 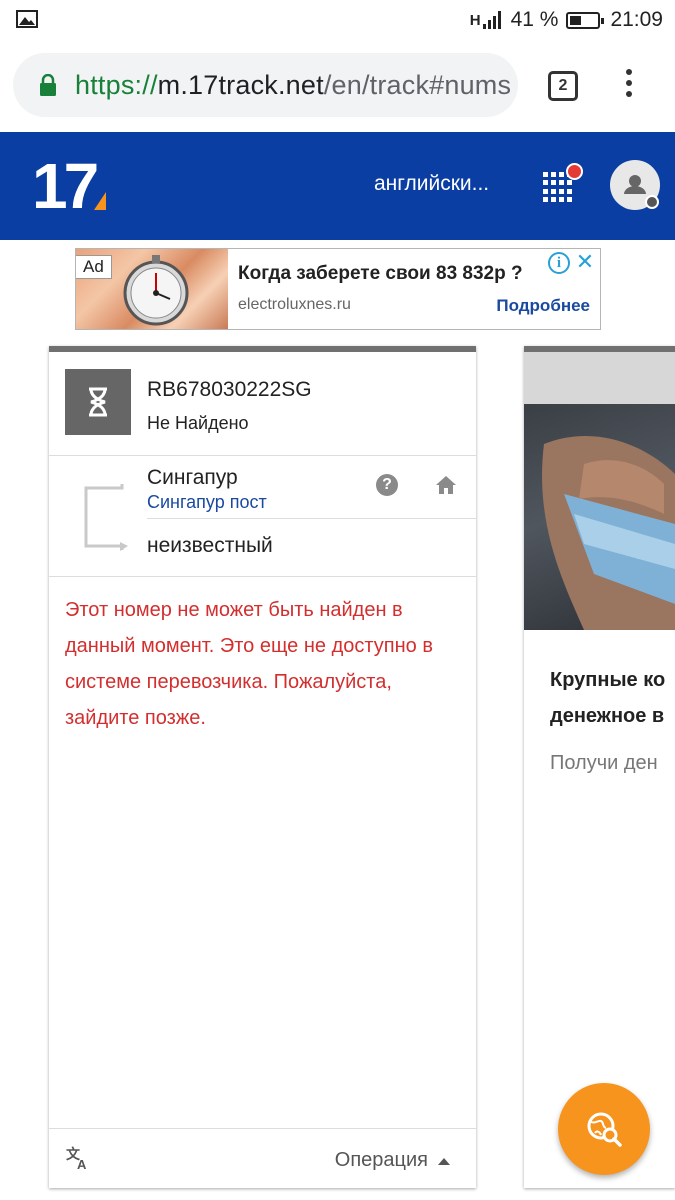 What do you see at coordinates (229, 390) in the screenshot?
I see `tracking-number: RB678030222SG` at bounding box center [229, 390].